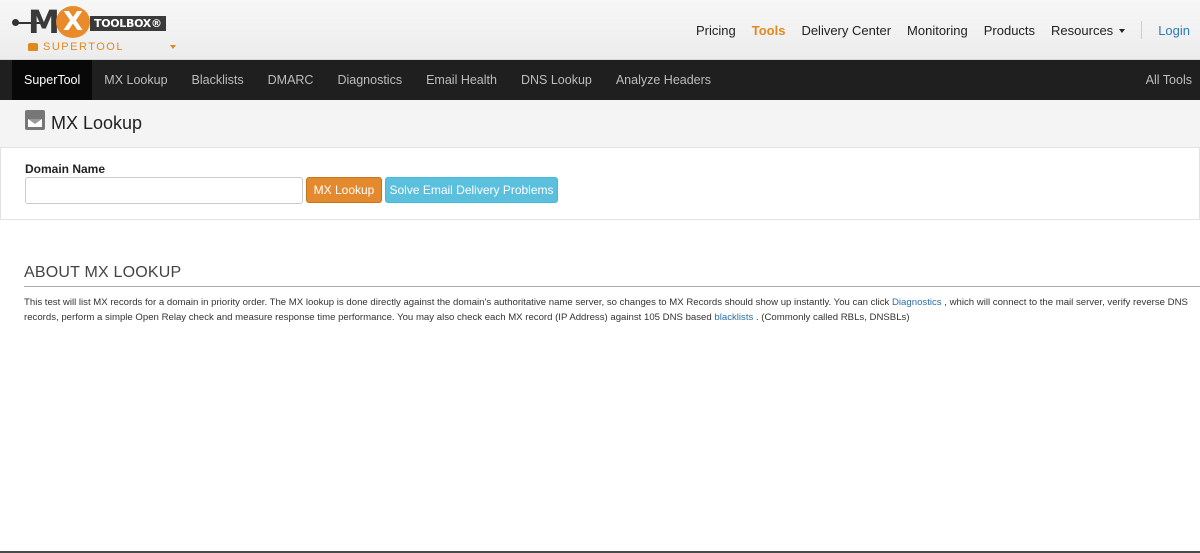 The image size is (1200, 553). Describe the element at coordinates (73, 22) in the screenshot. I see `logo-letter-x: X` at that location.